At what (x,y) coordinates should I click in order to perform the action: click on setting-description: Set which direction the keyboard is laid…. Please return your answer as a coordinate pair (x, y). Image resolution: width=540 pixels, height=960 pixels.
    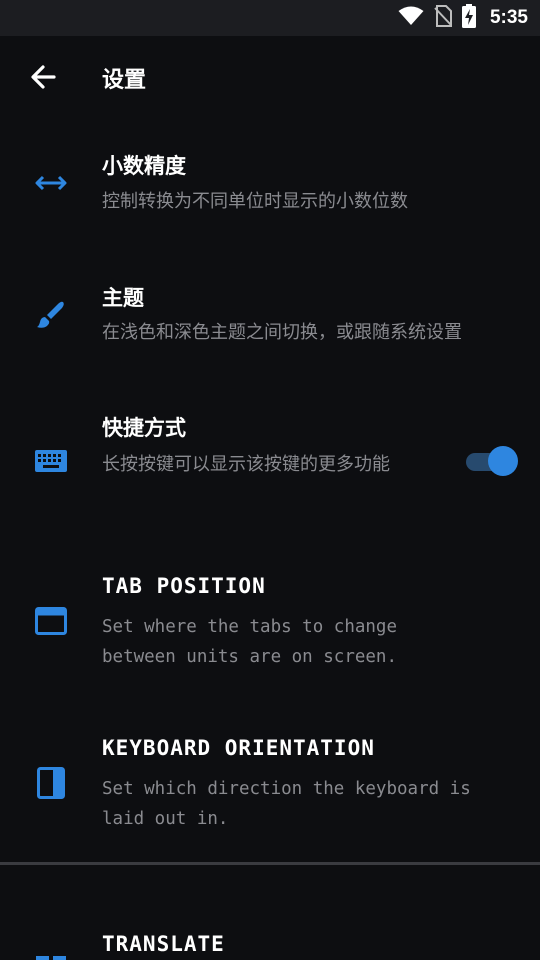
    Looking at the image, I should click on (286, 804).